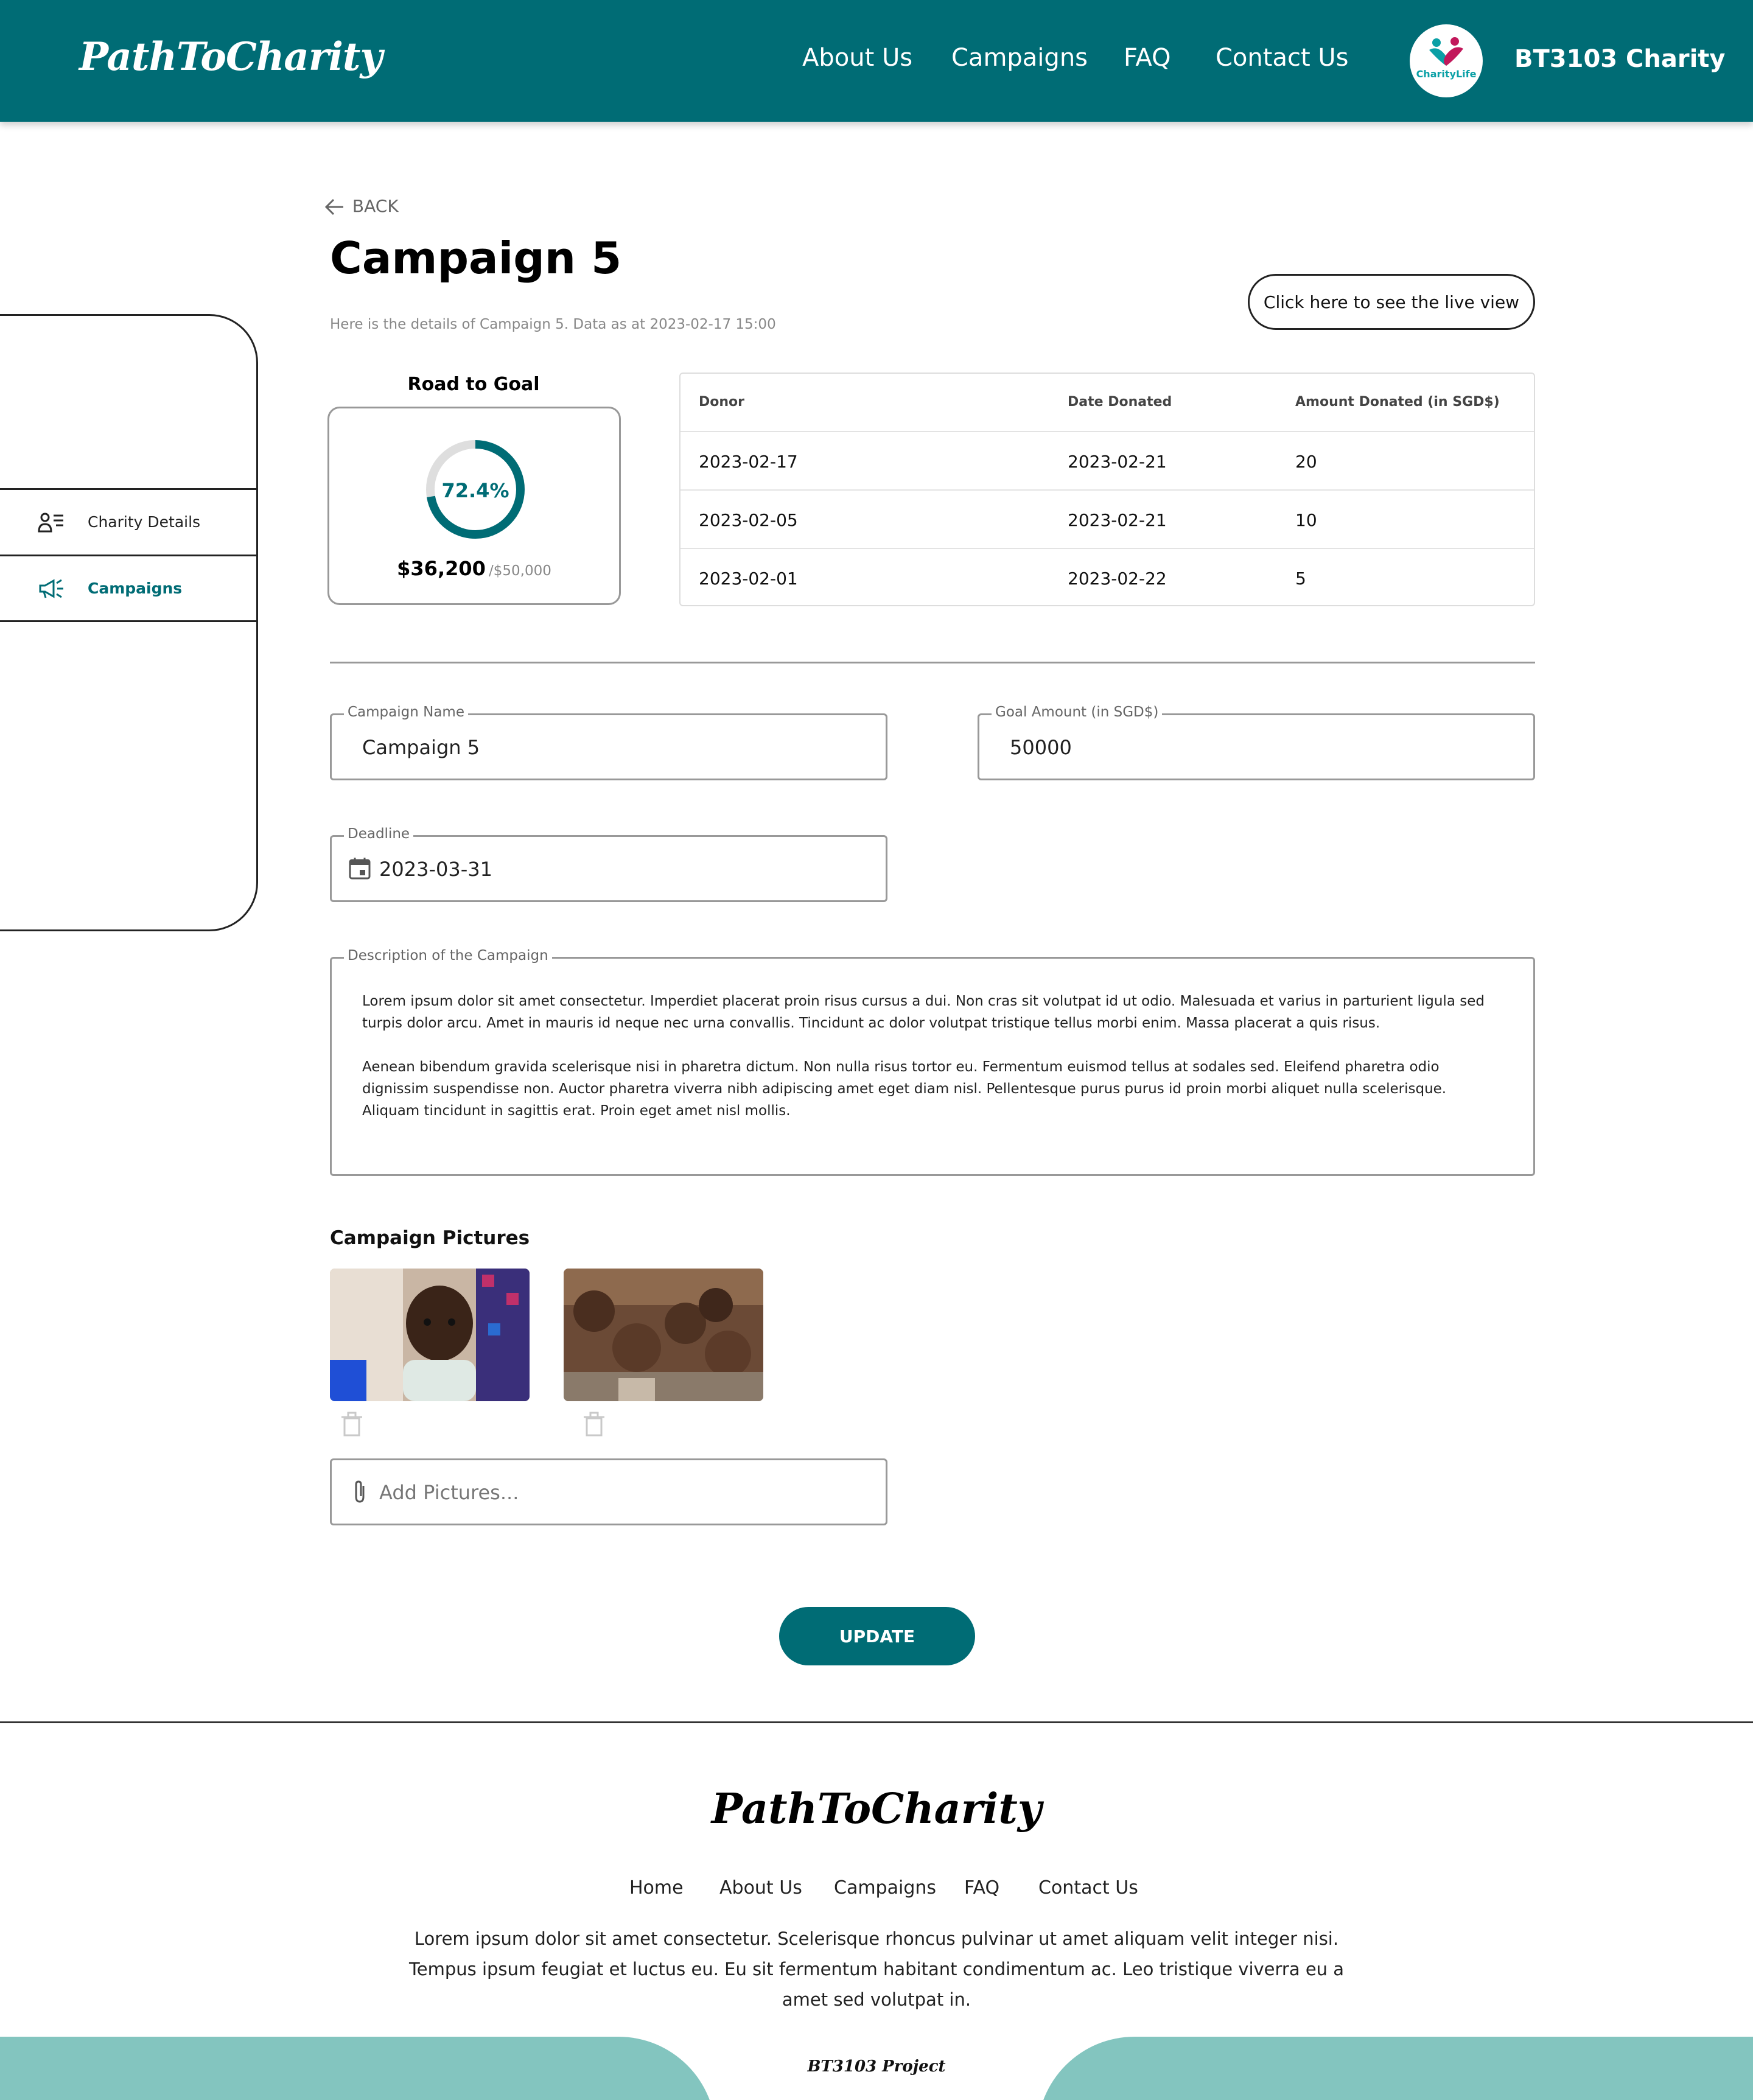 The image size is (1753, 2100). Describe the element at coordinates (1446, 51) in the screenshot. I see `charity-logo-icon` at that location.